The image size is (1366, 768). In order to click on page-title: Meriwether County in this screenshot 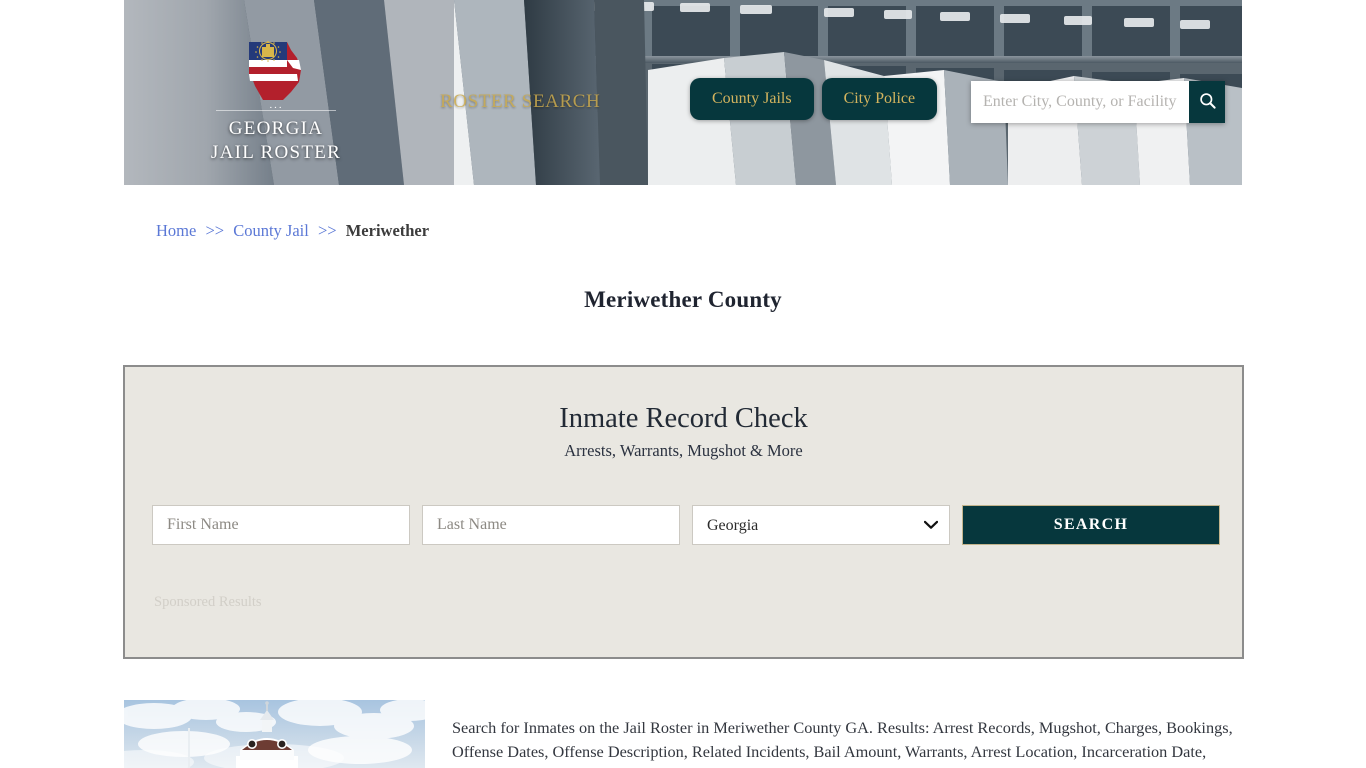, I will do `click(683, 300)`.